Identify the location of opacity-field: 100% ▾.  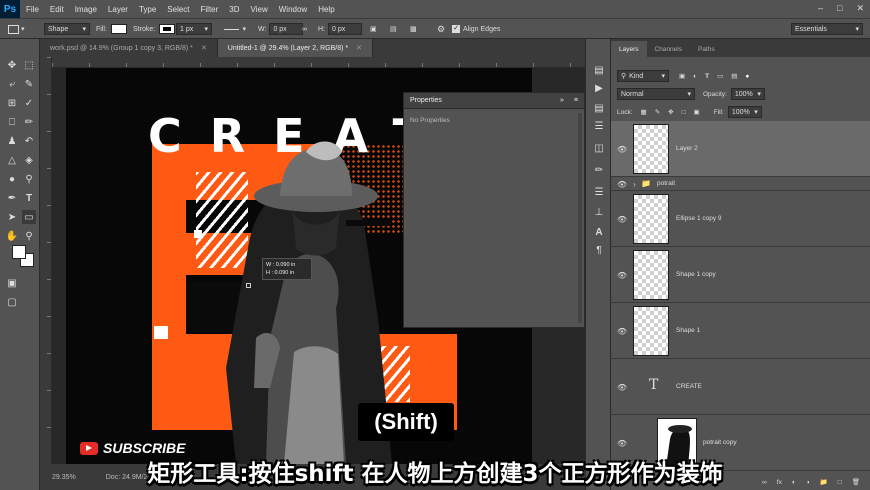
(747, 94).